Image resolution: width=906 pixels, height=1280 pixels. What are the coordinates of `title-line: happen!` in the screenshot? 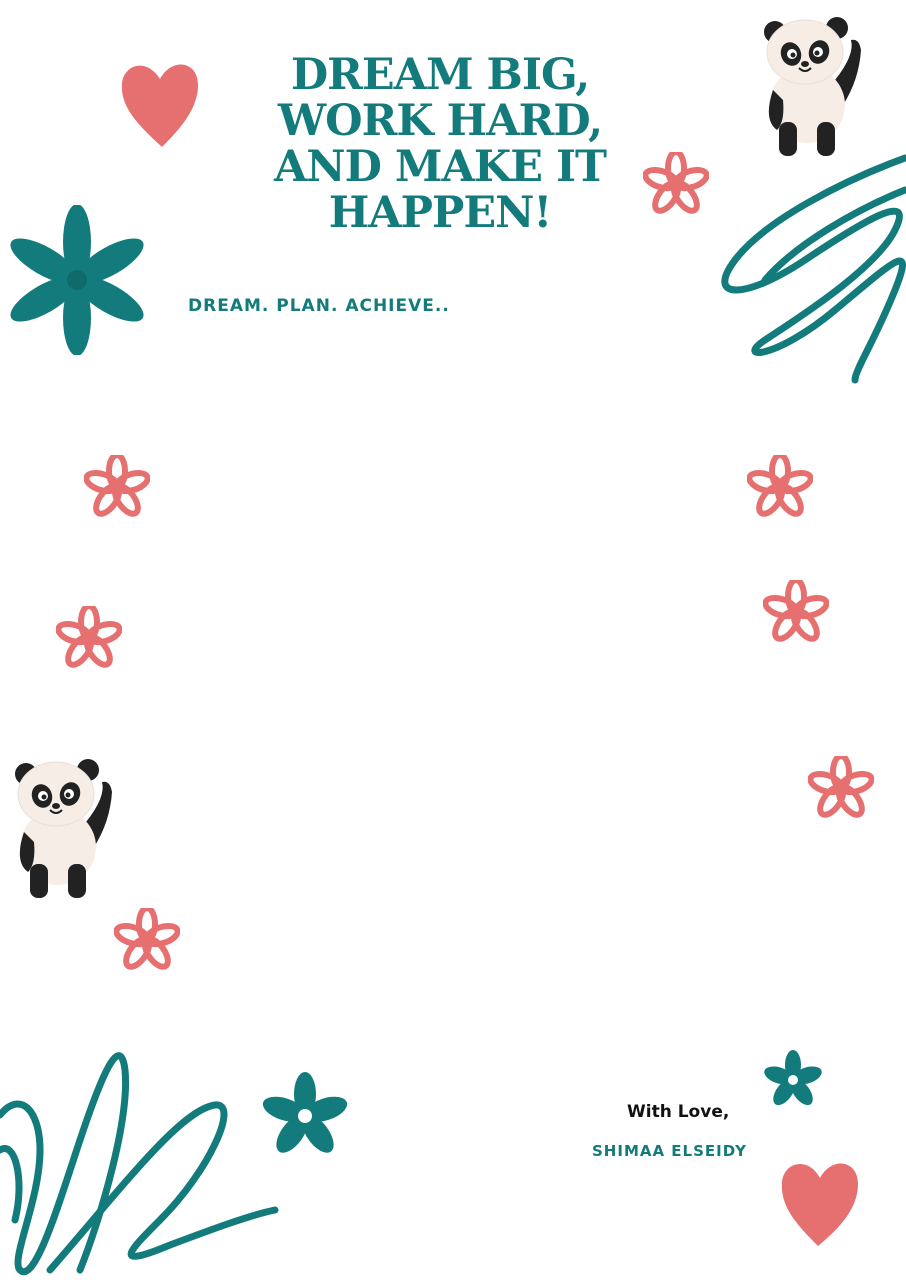 It's located at (440, 213).